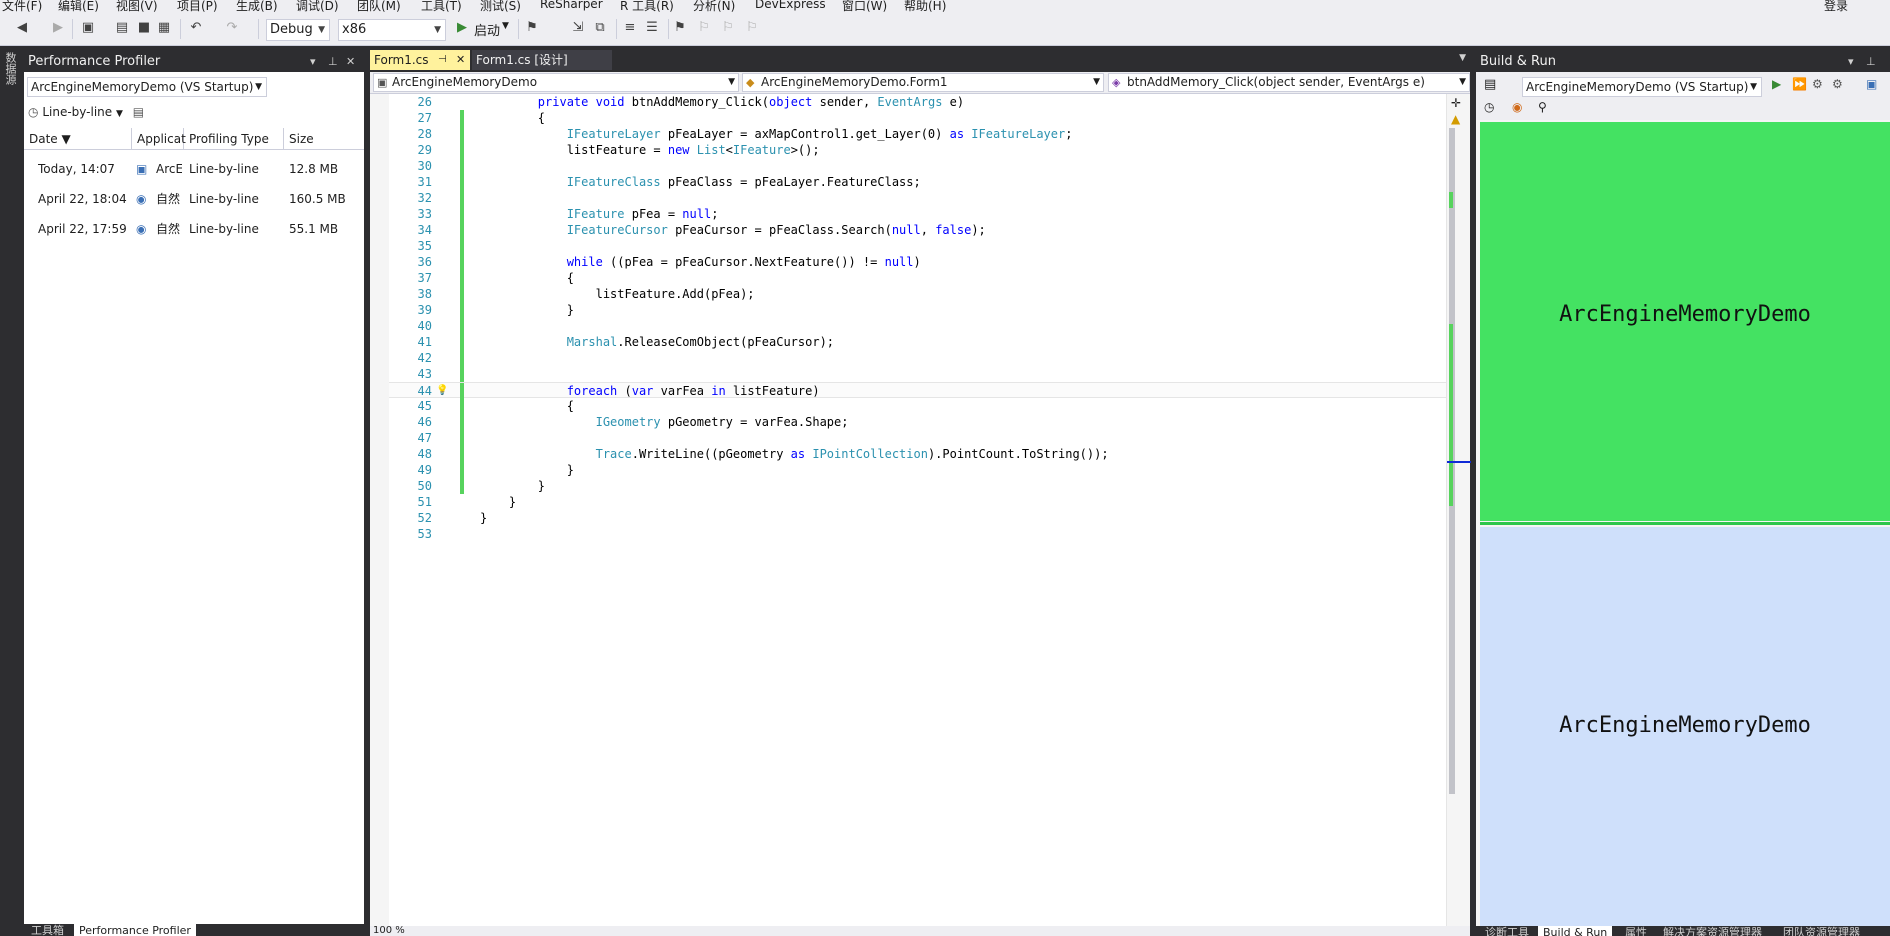  I want to click on pin-icon: ⊥, so click(1871, 62).